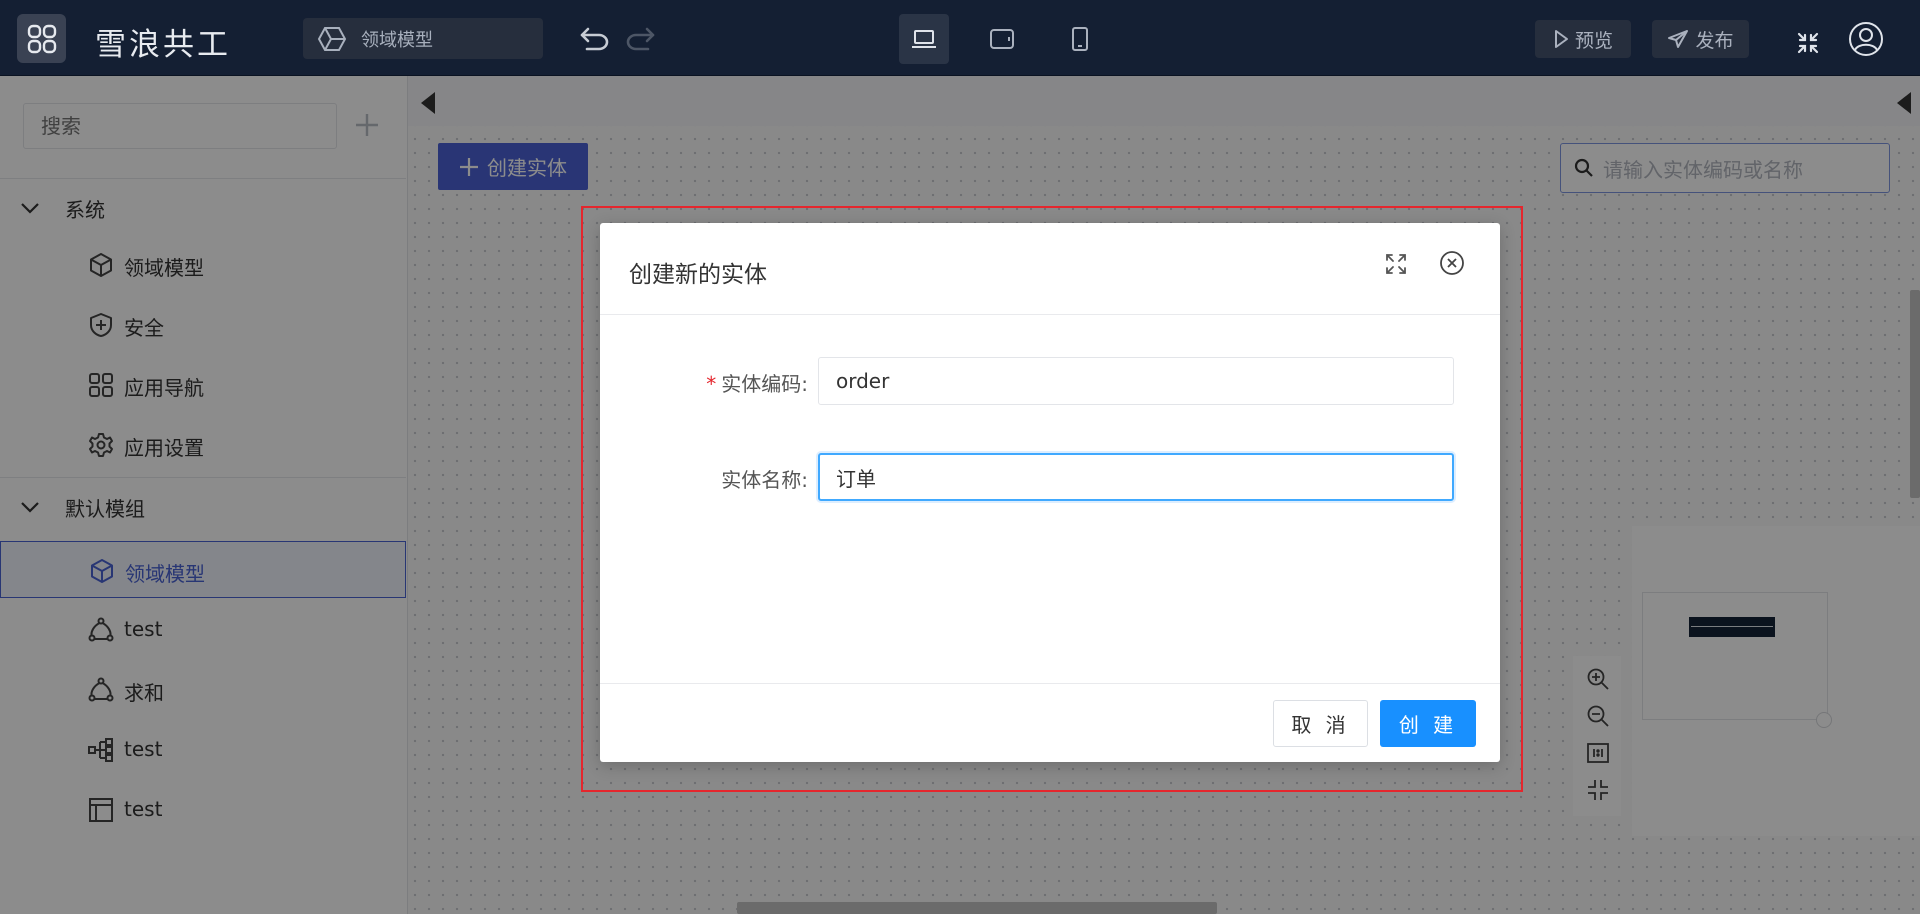  Describe the element at coordinates (1678, 39) in the screenshot. I see `send-icon` at that location.